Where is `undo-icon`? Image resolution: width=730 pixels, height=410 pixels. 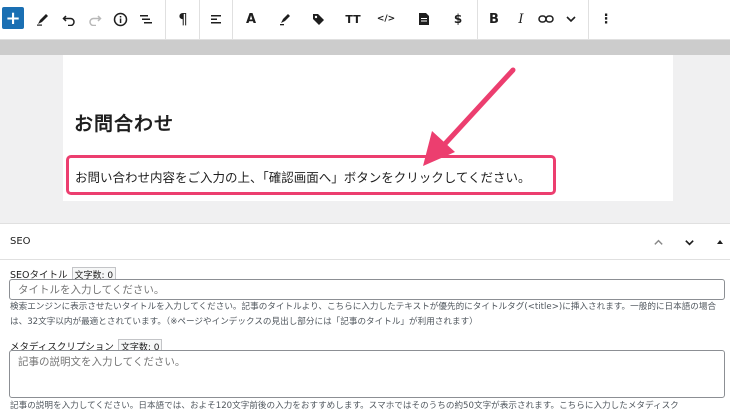 undo-icon is located at coordinates (69, 19).